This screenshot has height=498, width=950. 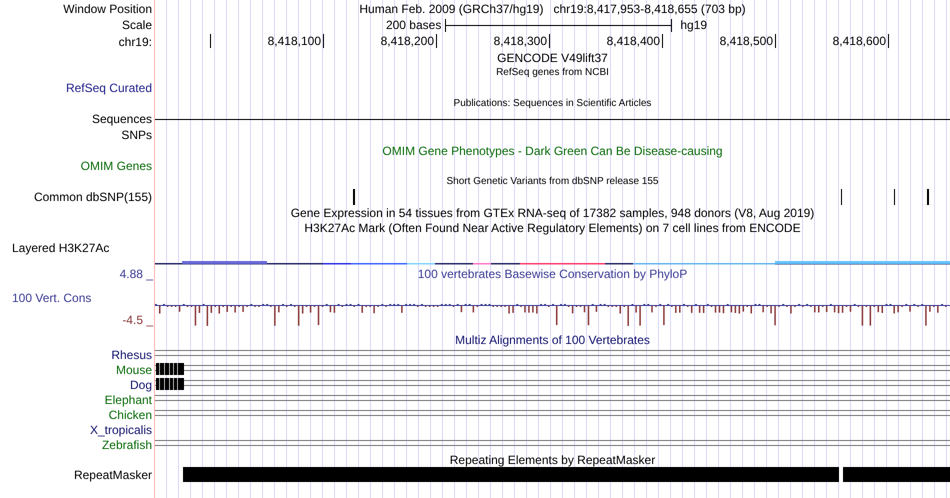 I want to click on ruler-label: 8,418,400, so click(x=633, y=41).